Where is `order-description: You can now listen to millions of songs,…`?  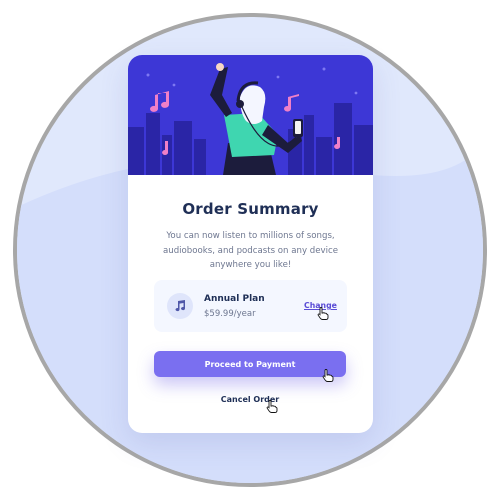 order-description: You can now listen to millions of songs,… is located at coordinates (250, 250).